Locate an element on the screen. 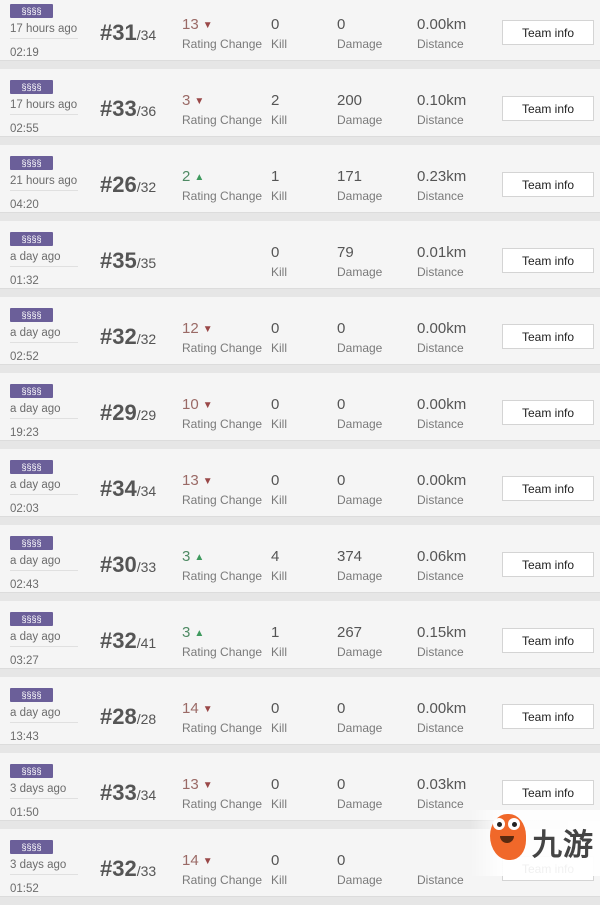  kill-value: 1 is located at coordinates (275, 176).